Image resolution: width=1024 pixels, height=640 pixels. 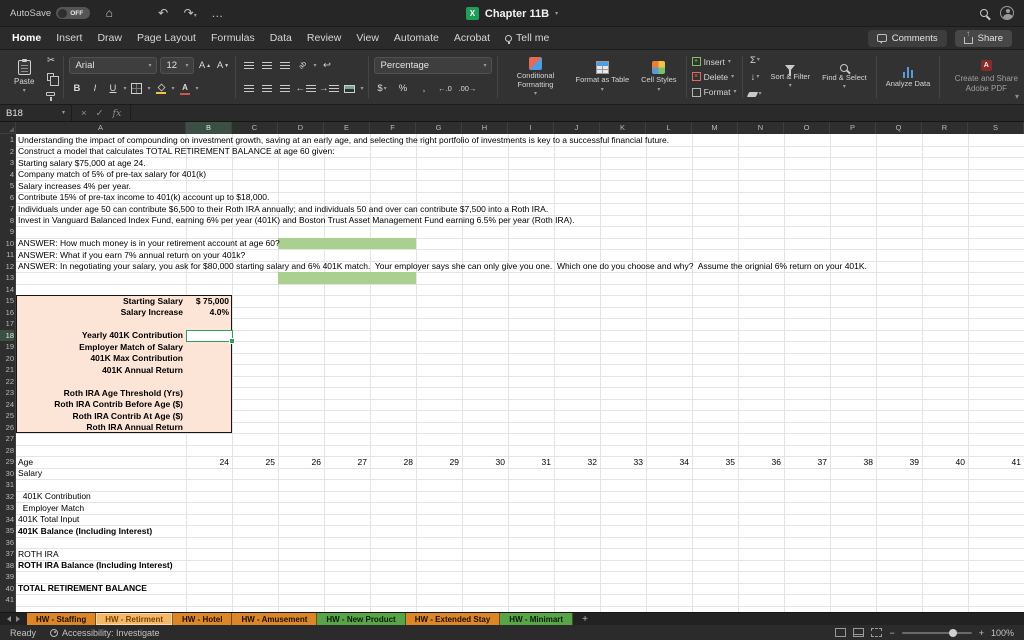 I want to click on column-header-I: I, so click(x=531, y=128).